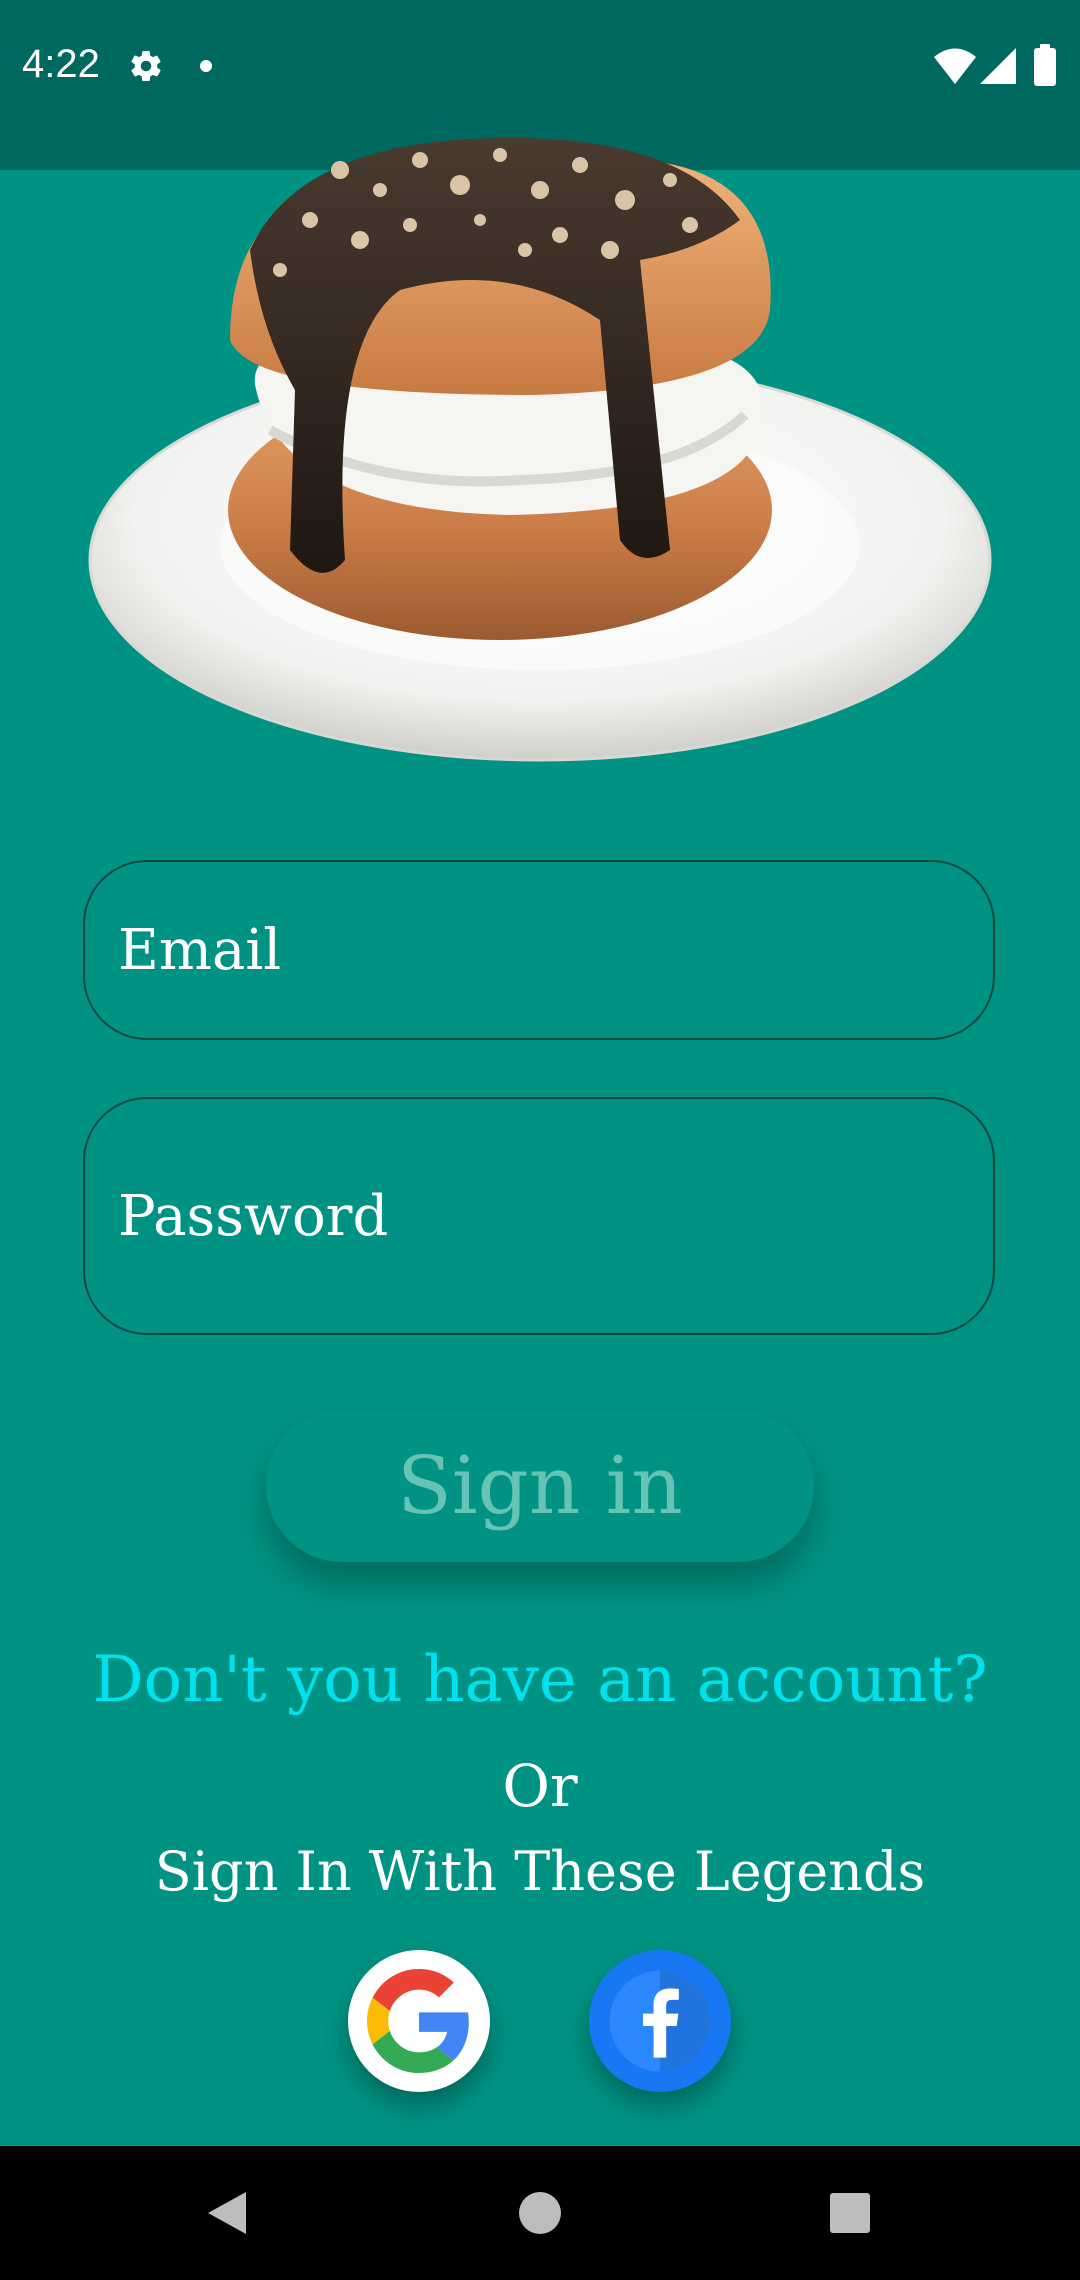 The width and height of the screenshot is (1080, 2280). What do you see at coordinates (61, 64) in the screenshot?
I see `status-time: 4:22` at bounding box center [61, 64].